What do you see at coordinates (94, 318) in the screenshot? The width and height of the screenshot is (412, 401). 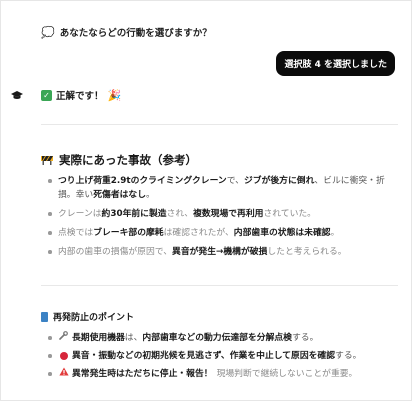 I see `prevention-heading-text: 再発防止のポイント` at bounding box center [94, 318].